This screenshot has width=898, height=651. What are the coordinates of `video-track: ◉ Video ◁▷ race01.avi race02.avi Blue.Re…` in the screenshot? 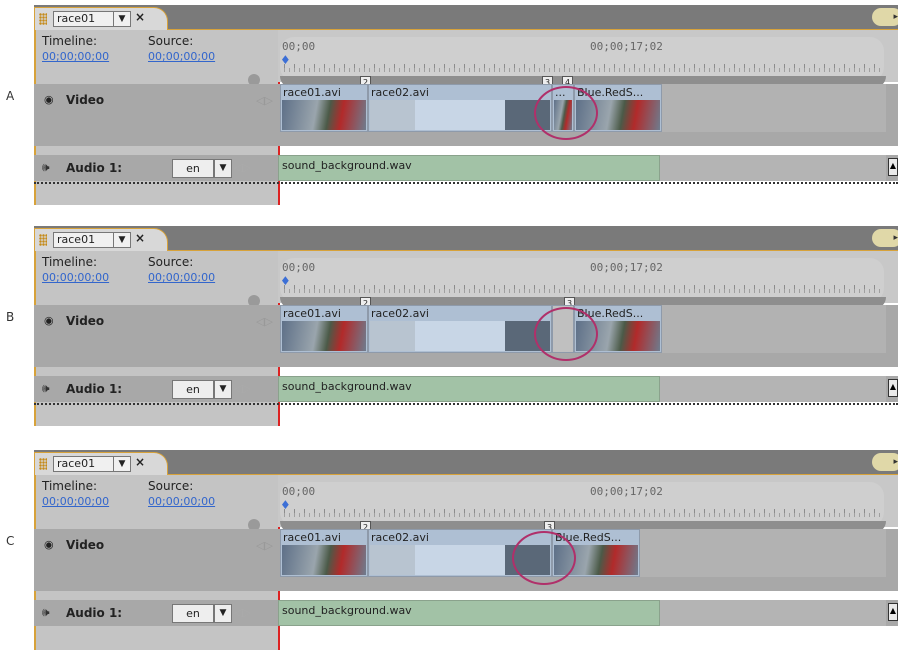 It's located at (466, 336).